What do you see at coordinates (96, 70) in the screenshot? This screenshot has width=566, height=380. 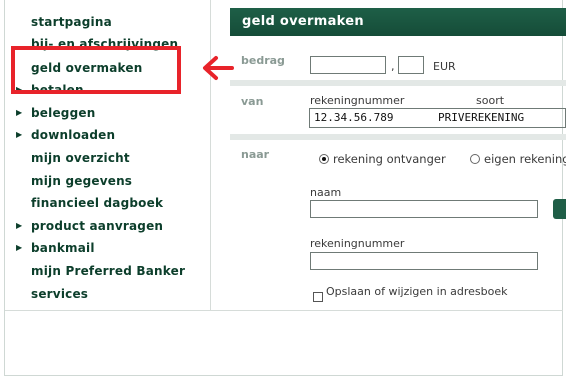 I see `highlight-box` at bounding box center [96, 70].